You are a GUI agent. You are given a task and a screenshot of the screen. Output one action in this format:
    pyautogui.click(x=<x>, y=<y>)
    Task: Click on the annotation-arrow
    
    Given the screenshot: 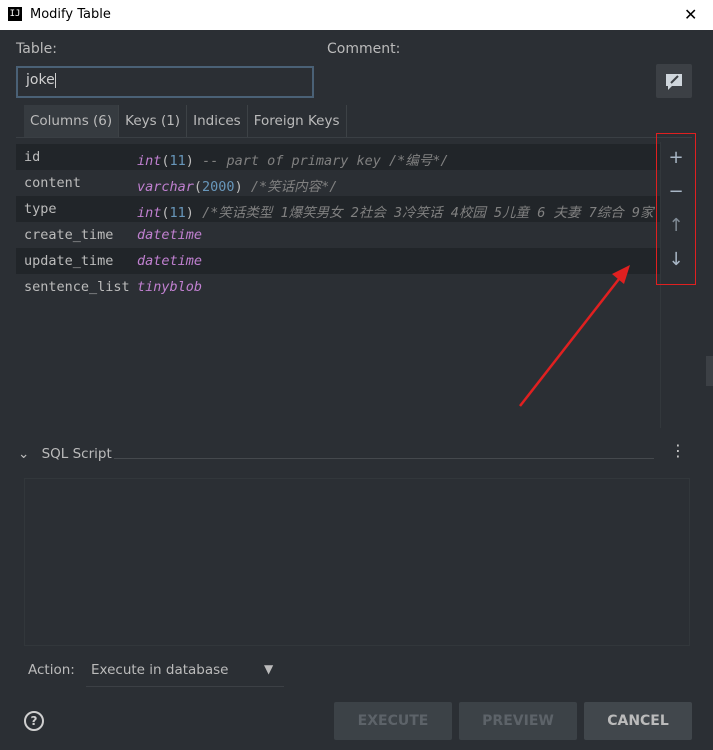 What is the action you would take?
    pyautogui.click(x=574, y=336)
    